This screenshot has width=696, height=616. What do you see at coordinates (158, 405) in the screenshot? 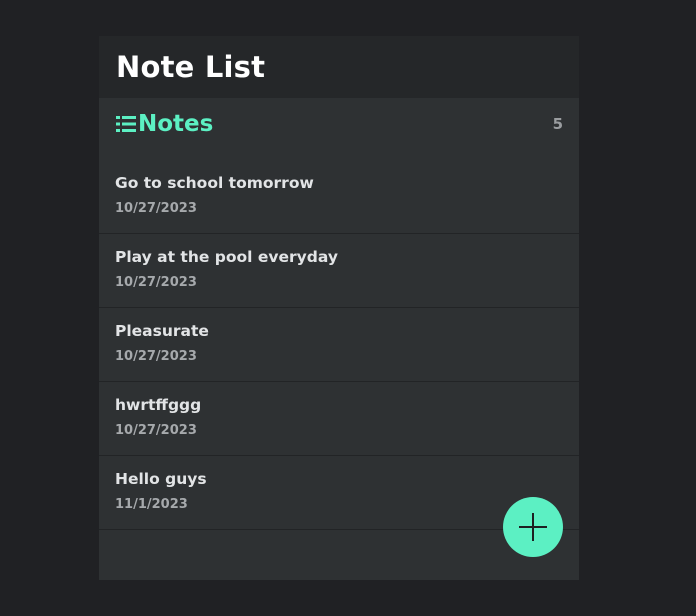
I see `note-title: hwrtffggg` at bounding box center [158, 405].